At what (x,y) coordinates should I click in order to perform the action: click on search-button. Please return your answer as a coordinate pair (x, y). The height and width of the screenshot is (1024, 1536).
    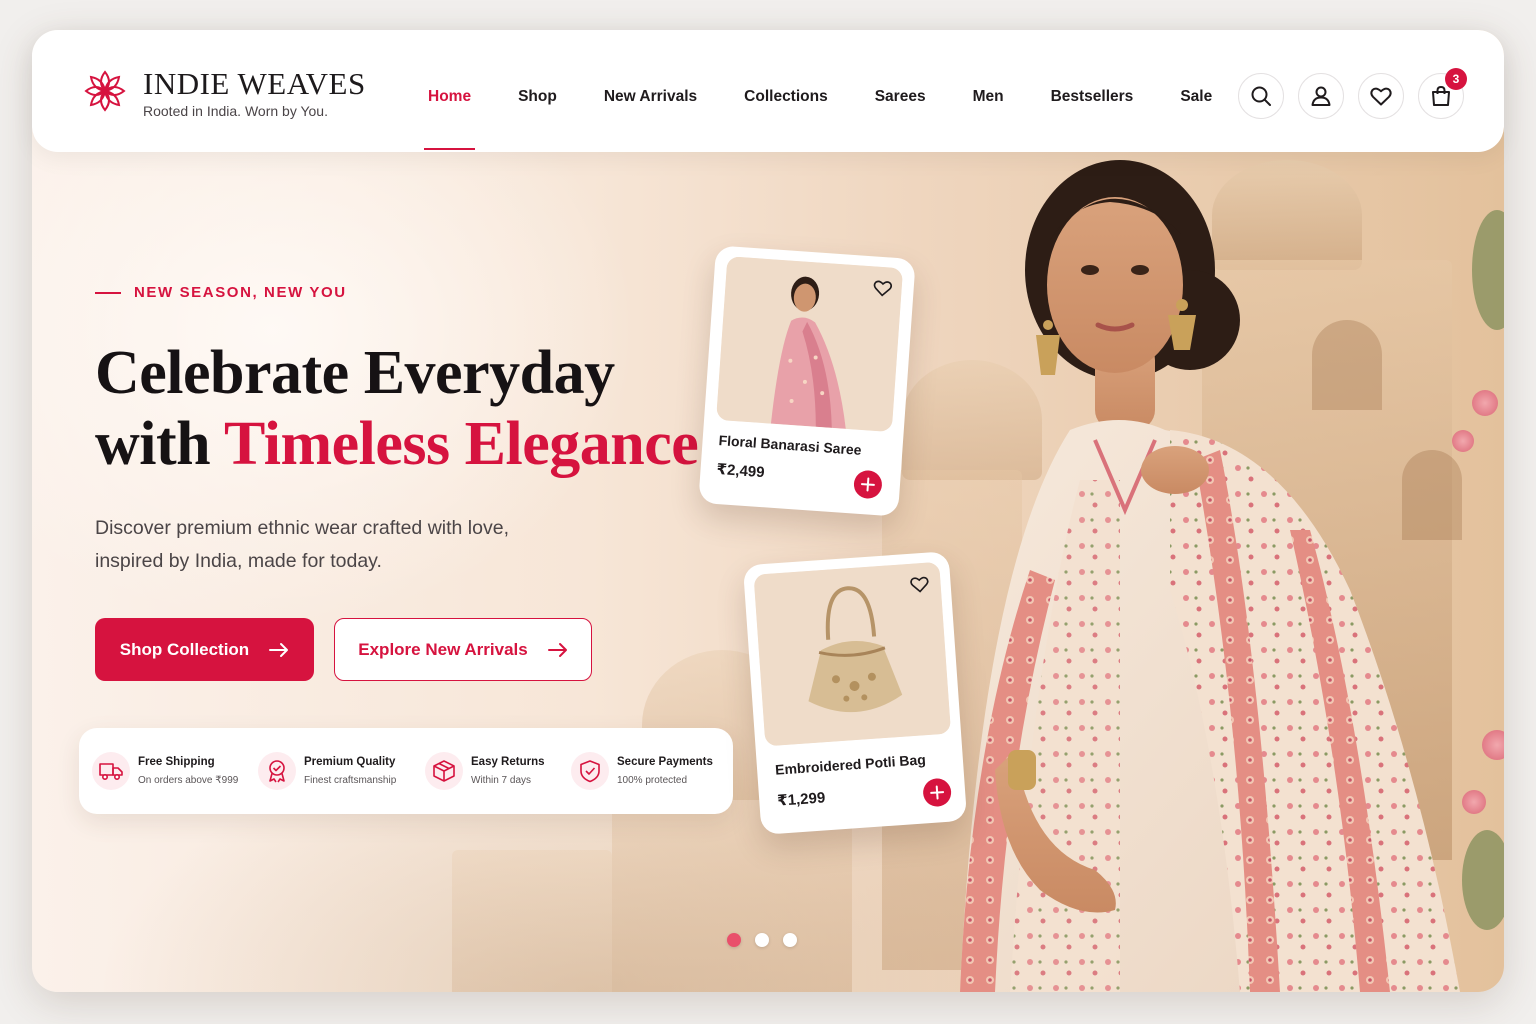
    Looking at the image, I should click on (1261, 96).